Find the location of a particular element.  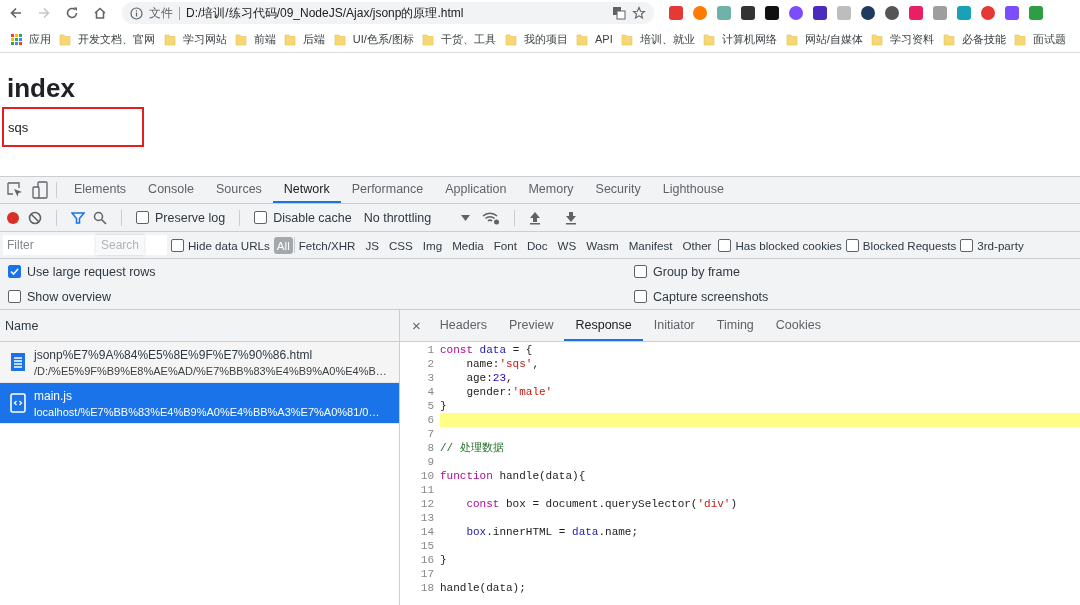

upload-icon is located at coordinates (535, 217).